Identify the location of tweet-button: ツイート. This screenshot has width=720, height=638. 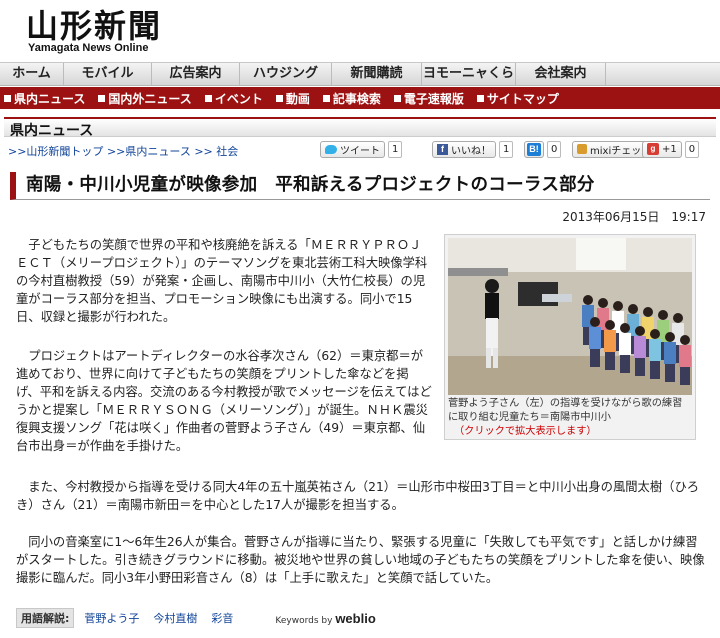
(352, 149).